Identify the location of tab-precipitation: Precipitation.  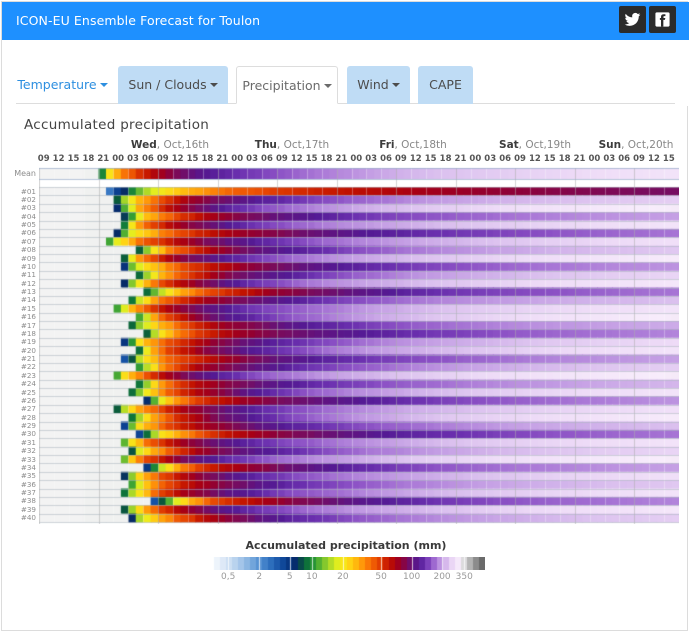
(287, 85).